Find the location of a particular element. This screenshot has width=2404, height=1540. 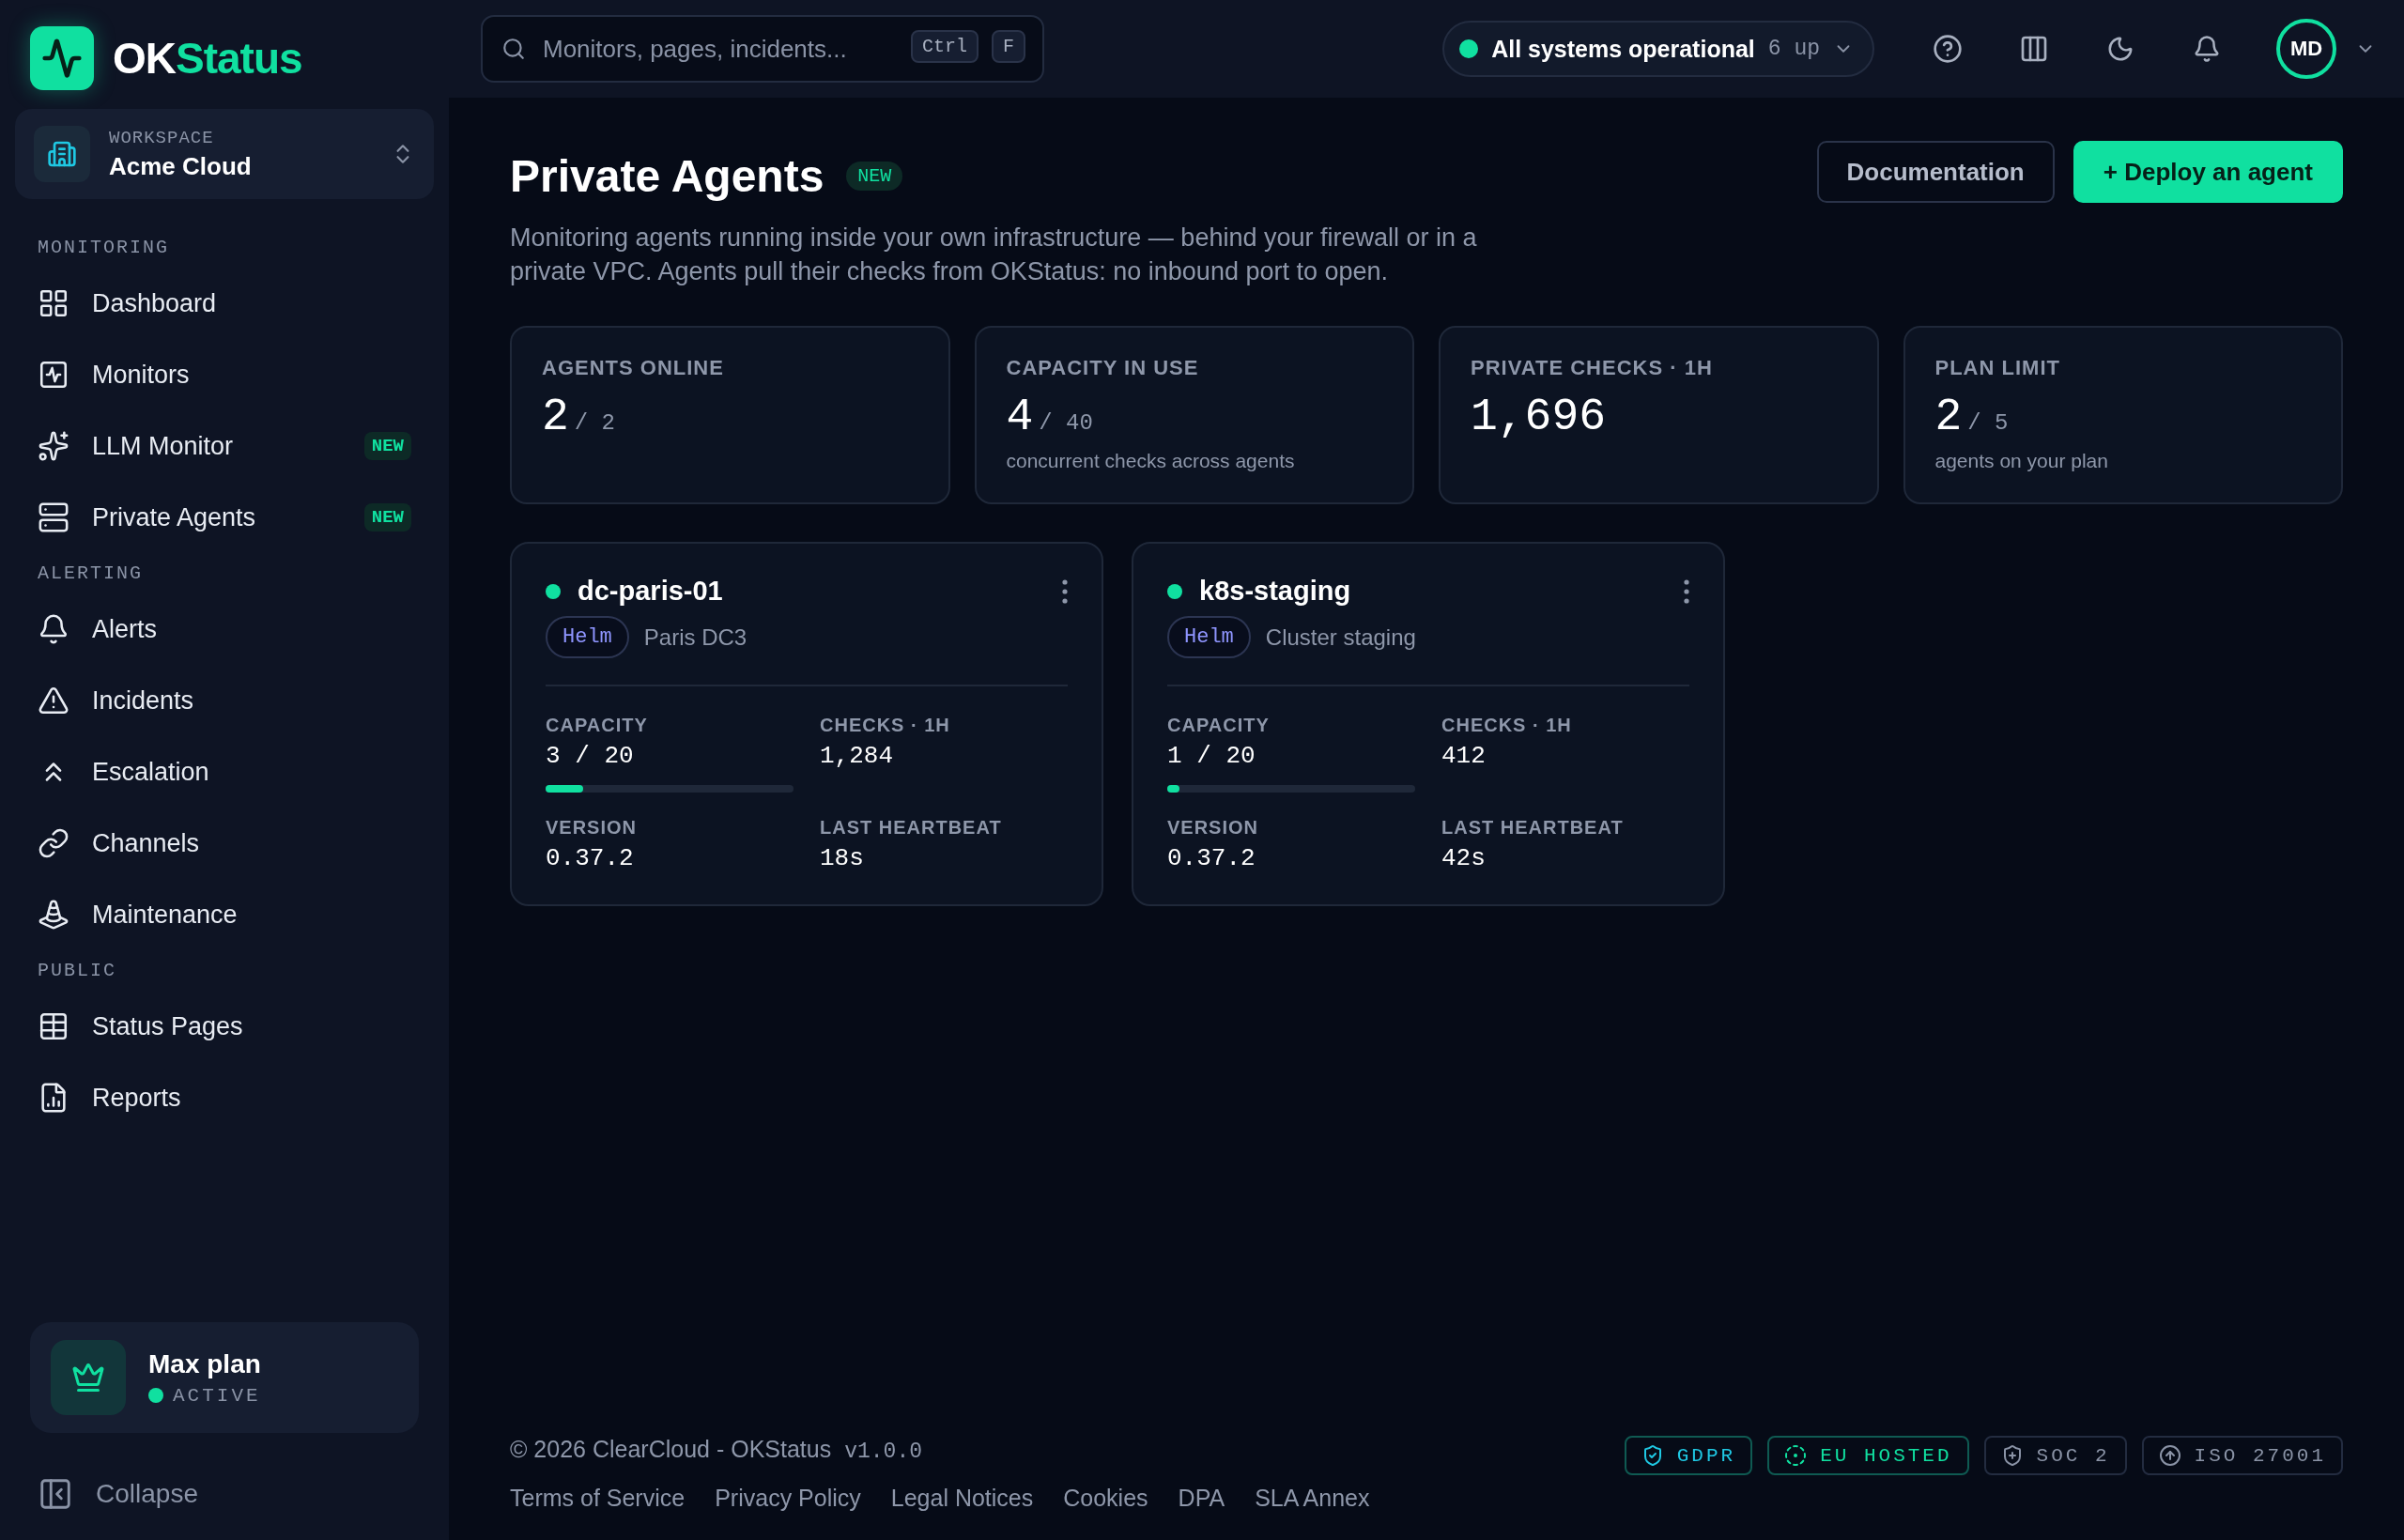

metric-value: 1 / 20 is located at coordinates (1211, 756).